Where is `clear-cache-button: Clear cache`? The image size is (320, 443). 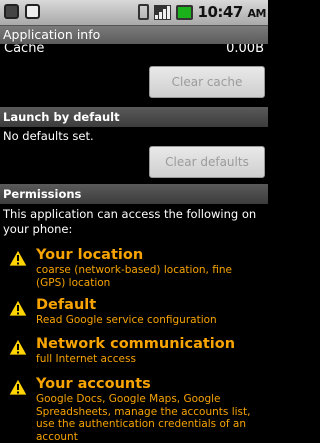 clear-cache-button: Clear cache is located at coordinates (207, 82).